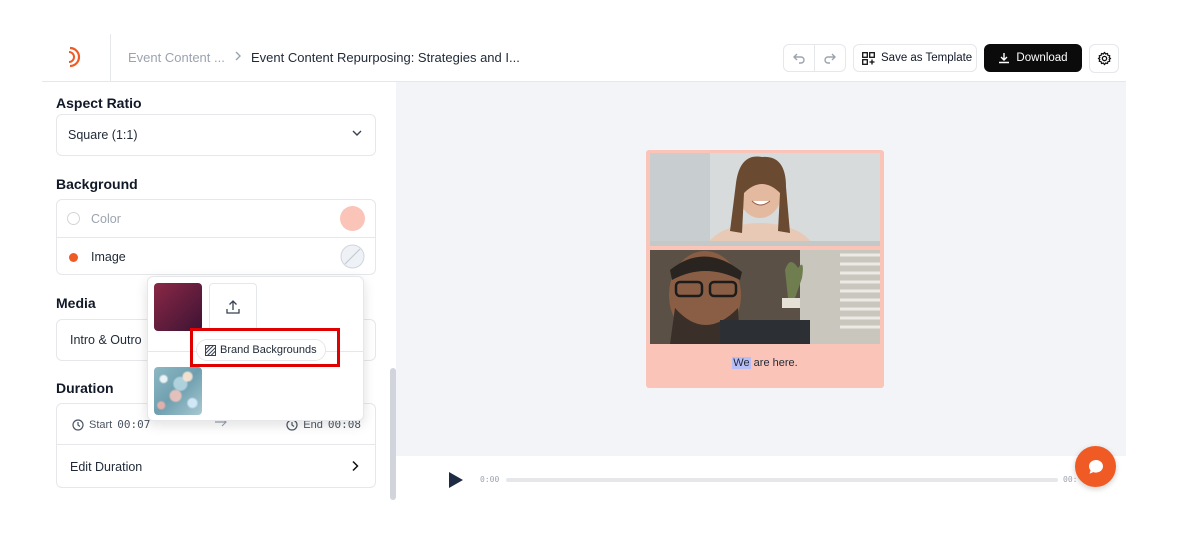 The image size is (1200, 552). Describe the element at coordinates (456, 480) in the screenshot. I see `play-icon` at that location.